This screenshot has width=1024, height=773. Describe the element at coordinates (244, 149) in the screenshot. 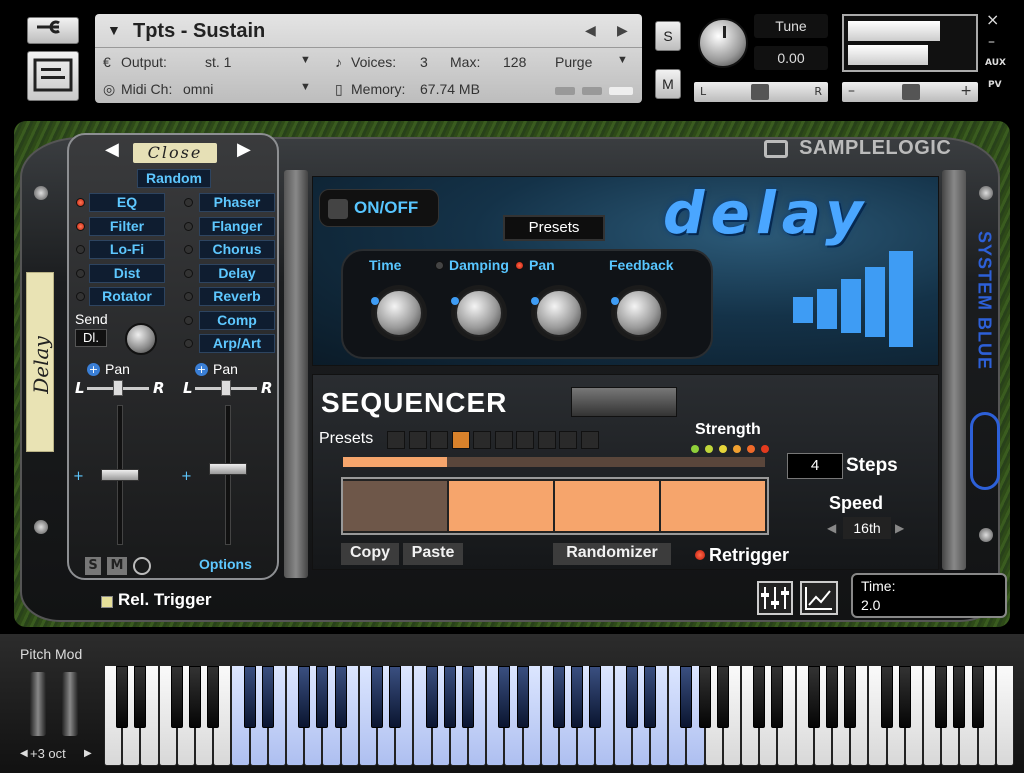

I see `fx-next-arrow: ▶` at that location.